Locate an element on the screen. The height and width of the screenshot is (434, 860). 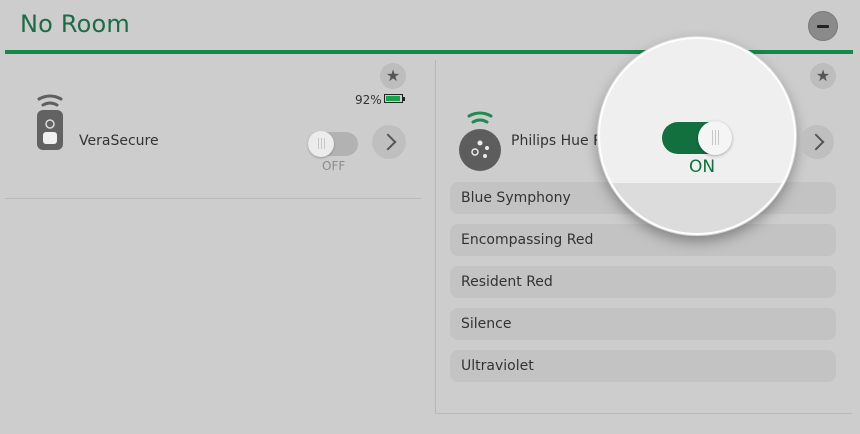
scene-label: Resident Red is located at coordinates (507, 282).